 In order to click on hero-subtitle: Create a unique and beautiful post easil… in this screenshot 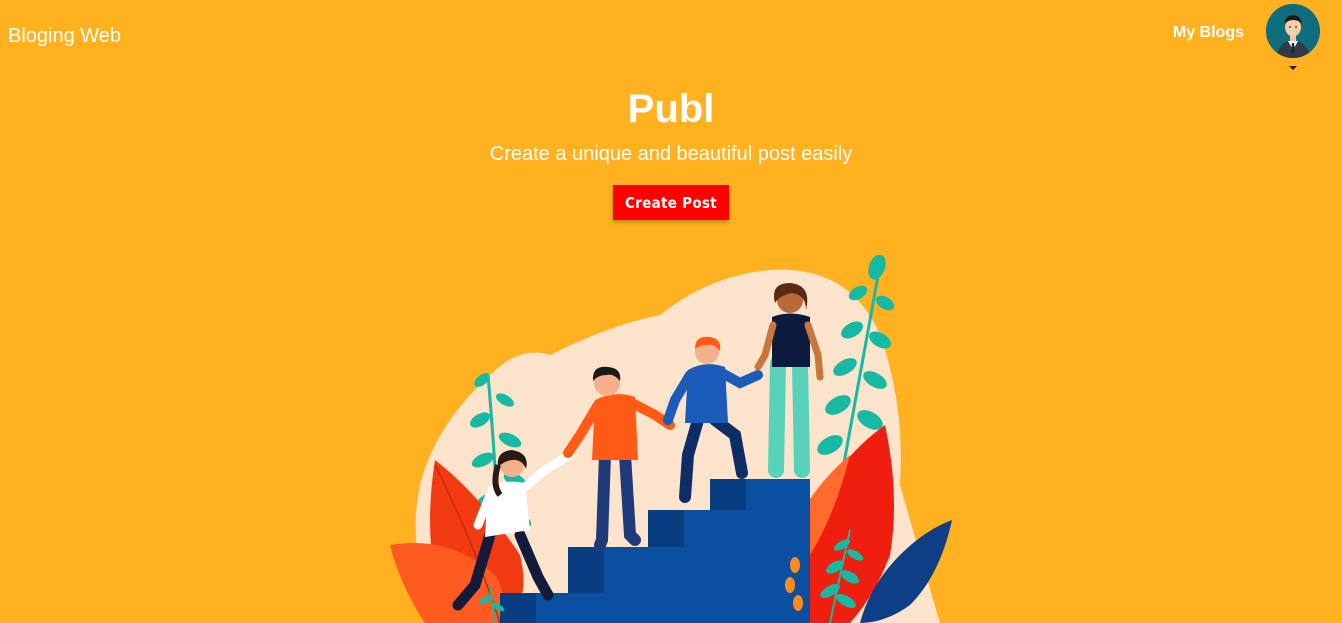, I will do `click(671, 154)`.